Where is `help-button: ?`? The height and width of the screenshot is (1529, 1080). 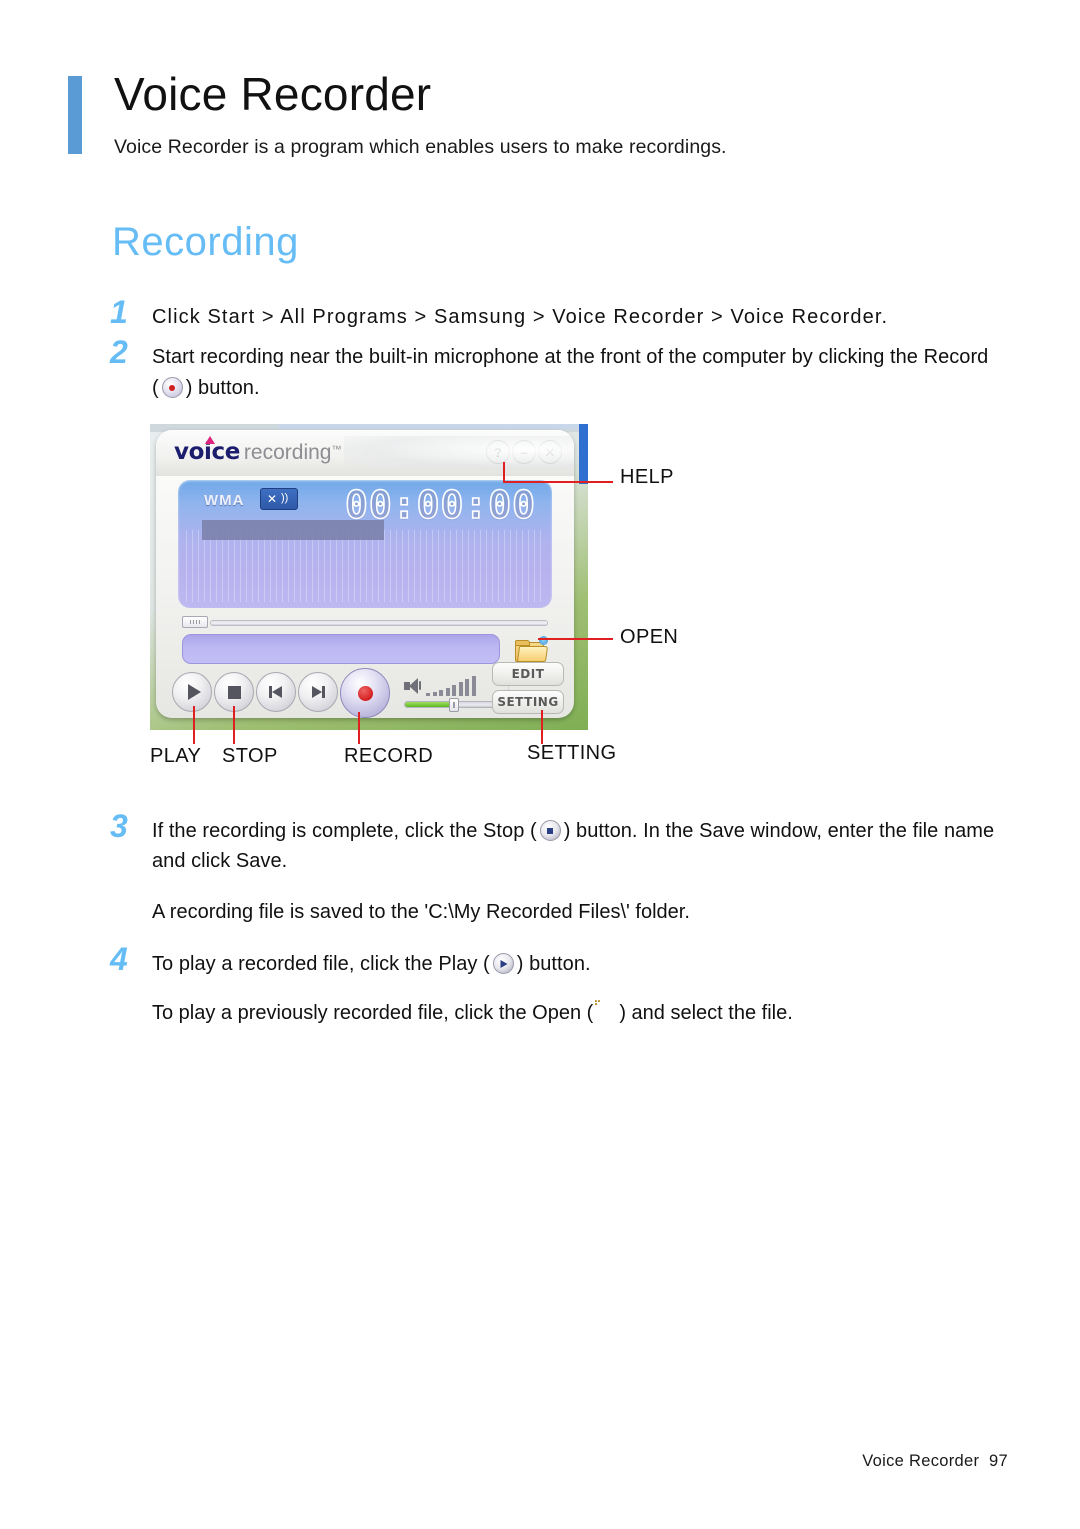 help-button: ? is located at coordinates (498, 452).